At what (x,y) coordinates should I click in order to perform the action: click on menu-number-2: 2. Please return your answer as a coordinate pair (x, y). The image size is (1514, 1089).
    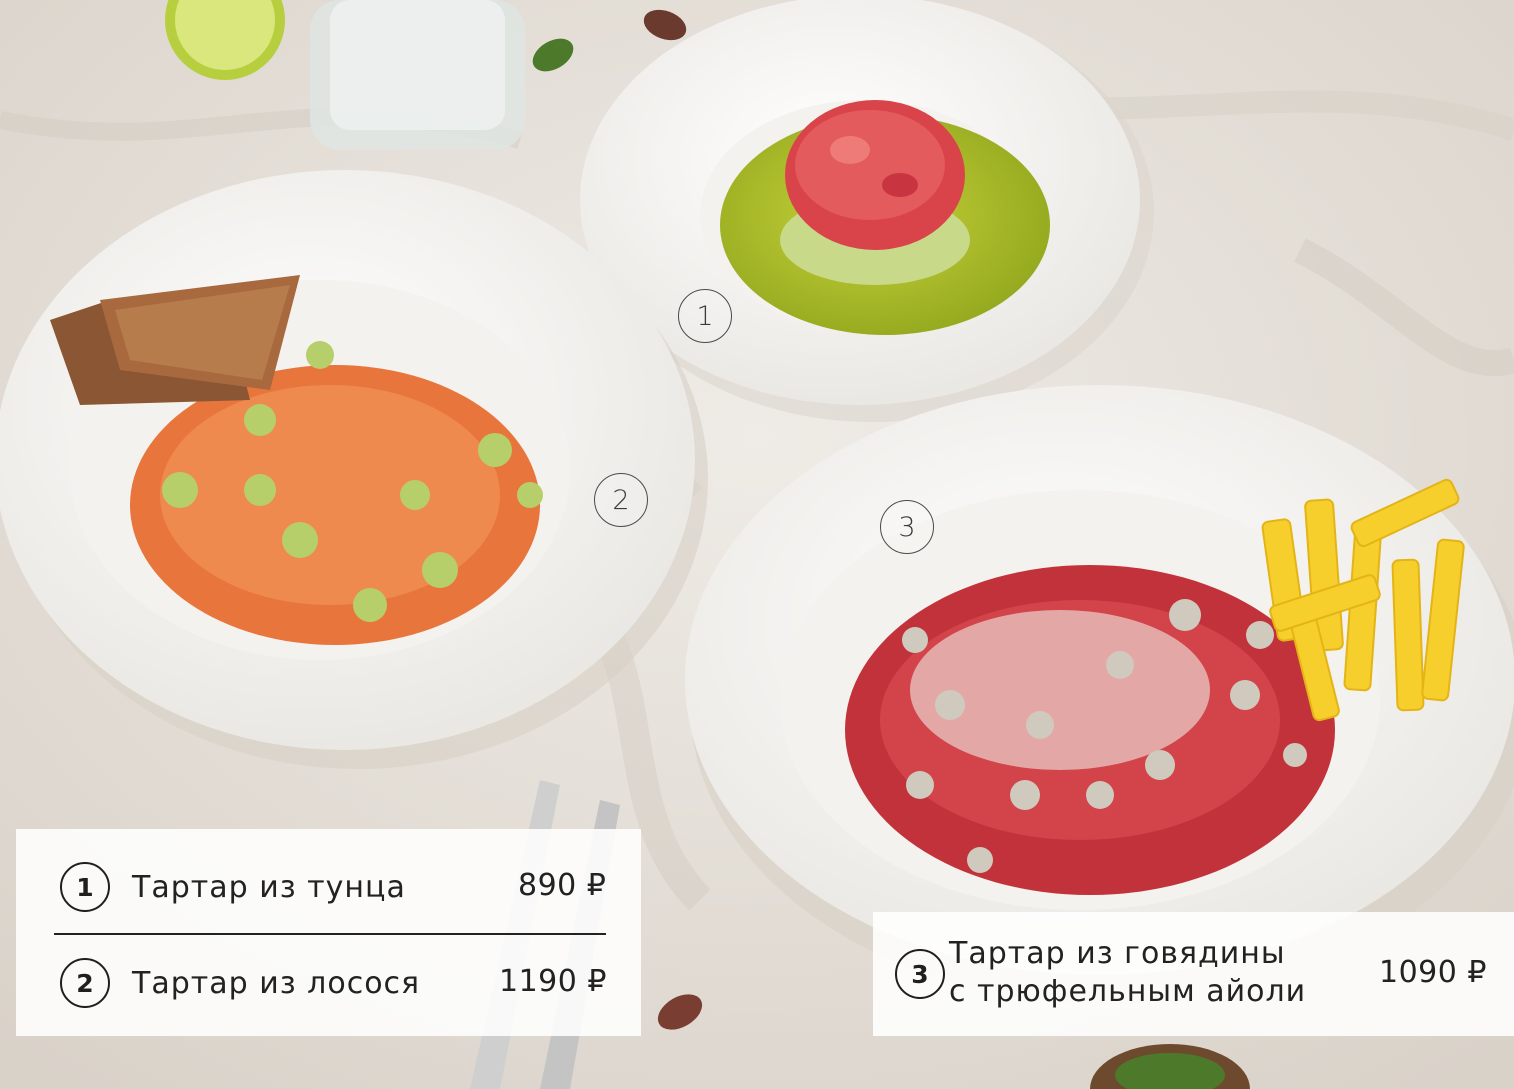
    Looking at the image, I should click on (85, 983).